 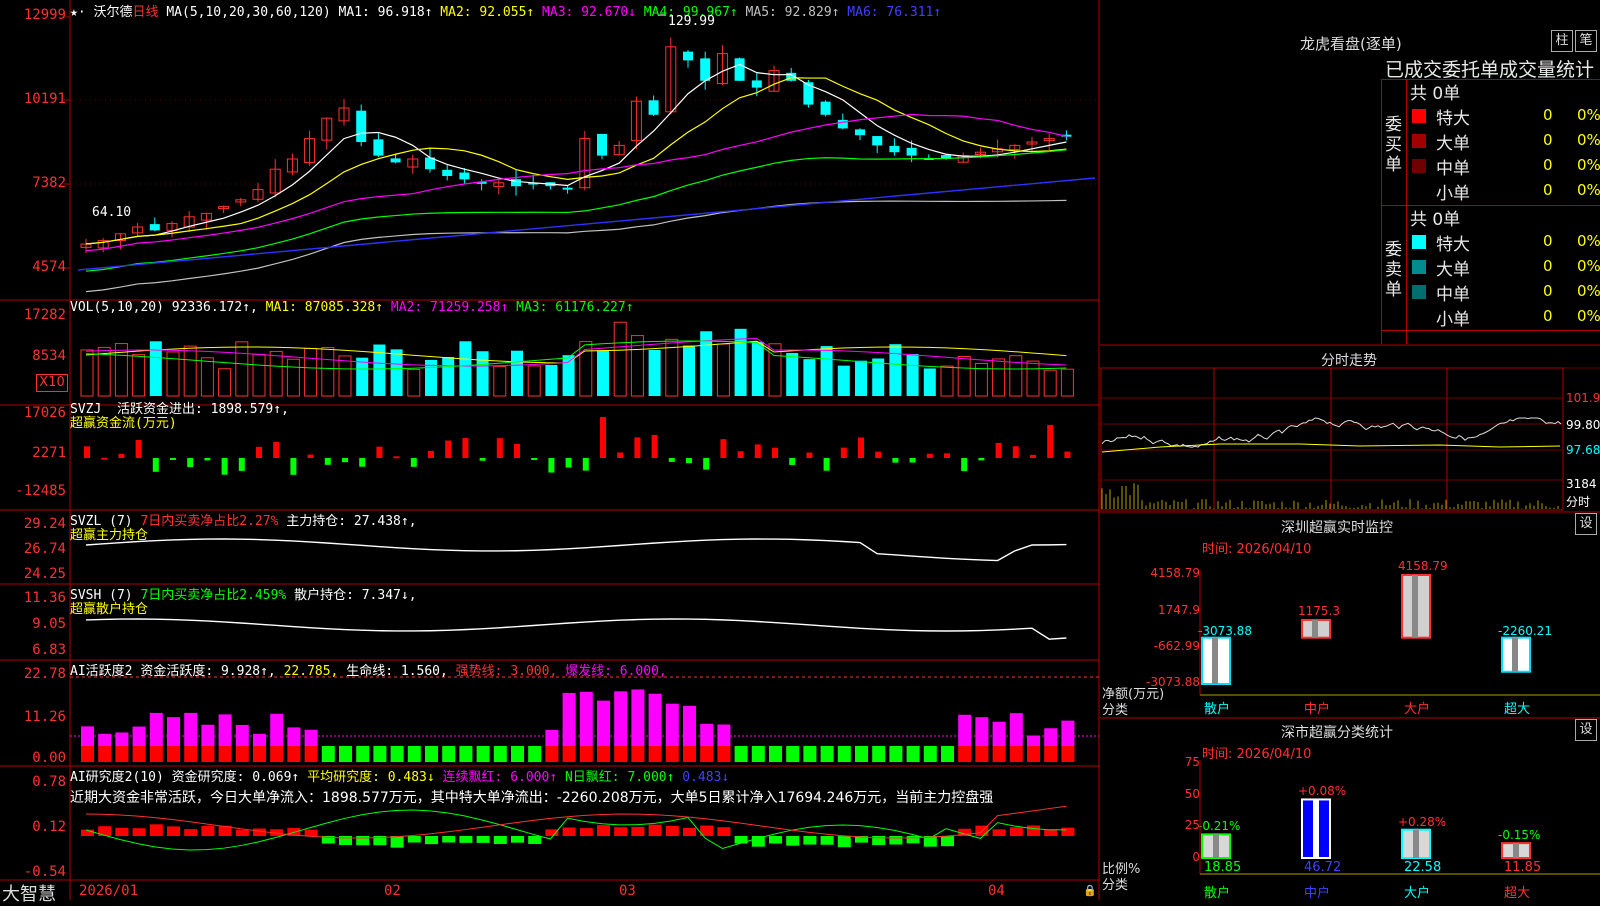 I want to click on stock-name: 沃尔德, so click(x=112, y=12).